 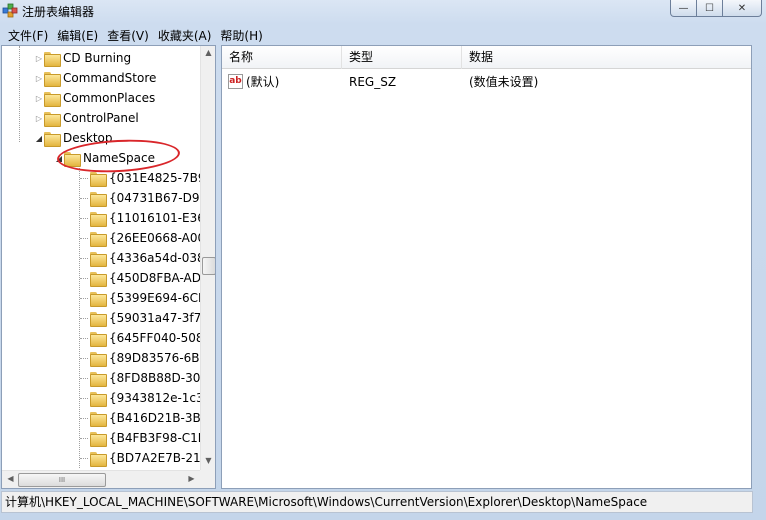 What do you see at coordinates (119, 158) in the screenshot?
I see `tree-item-label: NameSpace` at bounding box center [119, 158].